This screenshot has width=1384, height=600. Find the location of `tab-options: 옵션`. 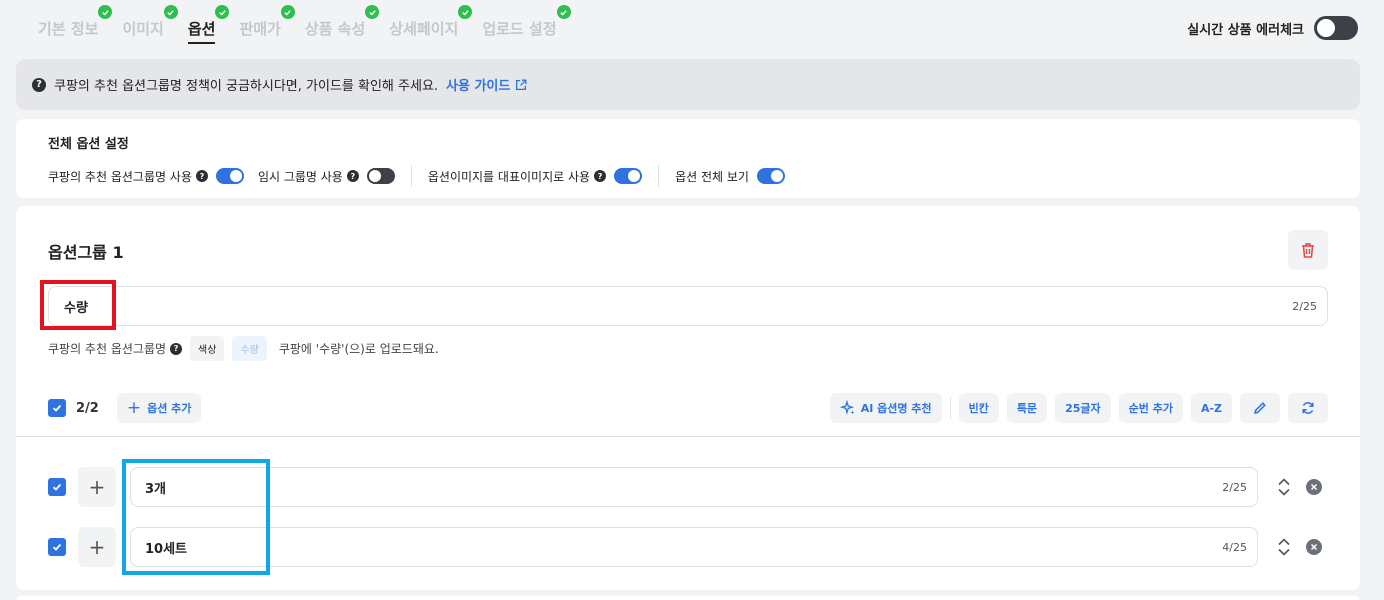

tab-options: 옵션 is located at coordinates (208, 24).